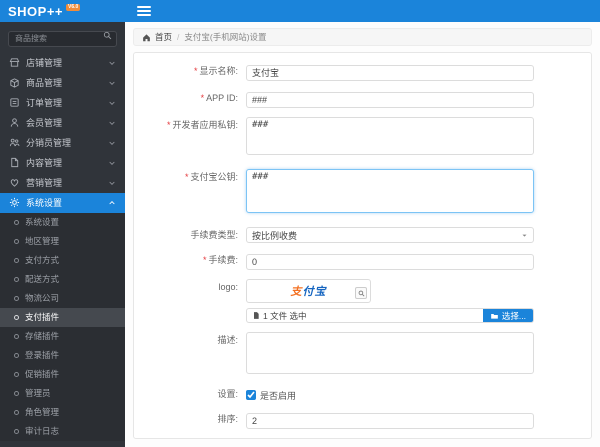 This screenshot has width=600, height=447. I want to click on sidebar-item-label: 系统设置, so click(44, 203).